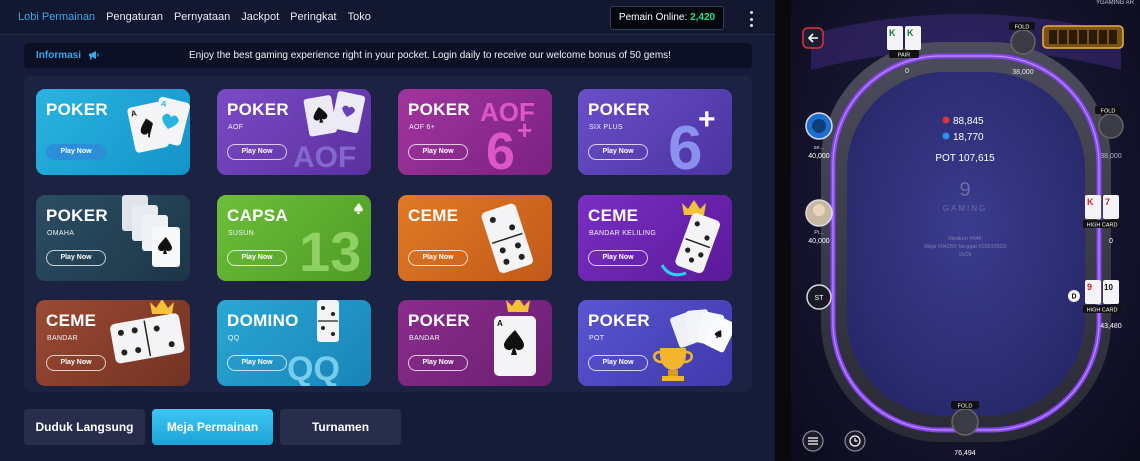 The image size is (1140, 461). Describe the element at coordinates (653, 17) in the screenshot. I see `online-label: Pemain Online:` at that location.